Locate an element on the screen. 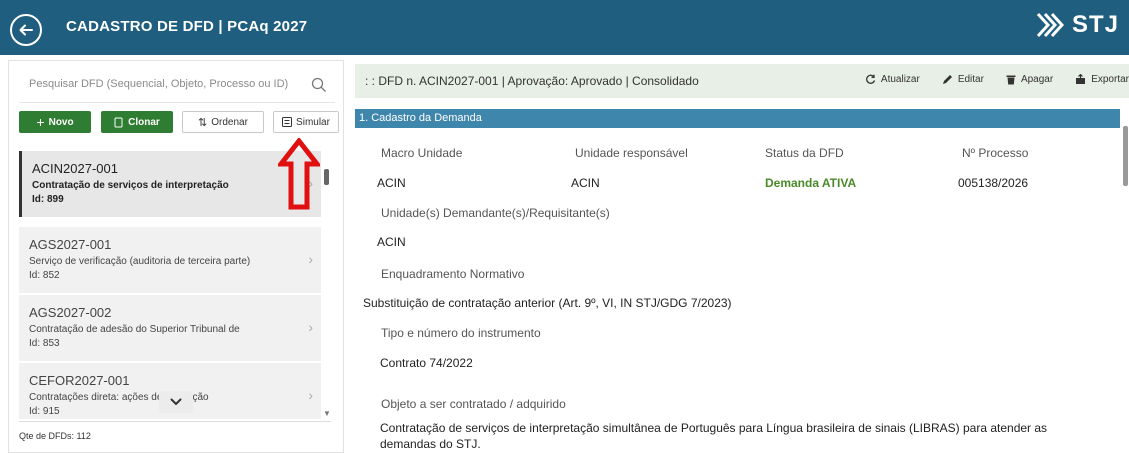 This screenshot has height=453, width=1129. instrumento-value: Contrato 74/2022 is located at coordinates (426, 363).